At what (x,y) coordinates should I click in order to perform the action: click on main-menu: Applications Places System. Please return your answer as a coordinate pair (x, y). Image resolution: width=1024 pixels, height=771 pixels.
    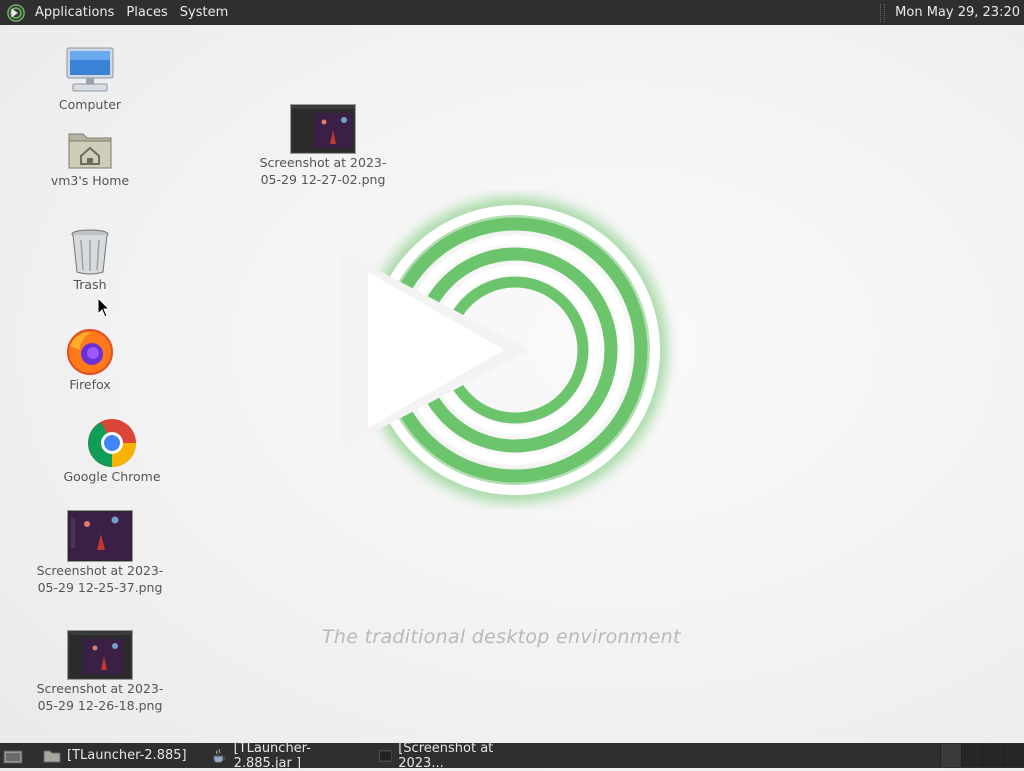
    Looking at the image, I should click on (117, 12).